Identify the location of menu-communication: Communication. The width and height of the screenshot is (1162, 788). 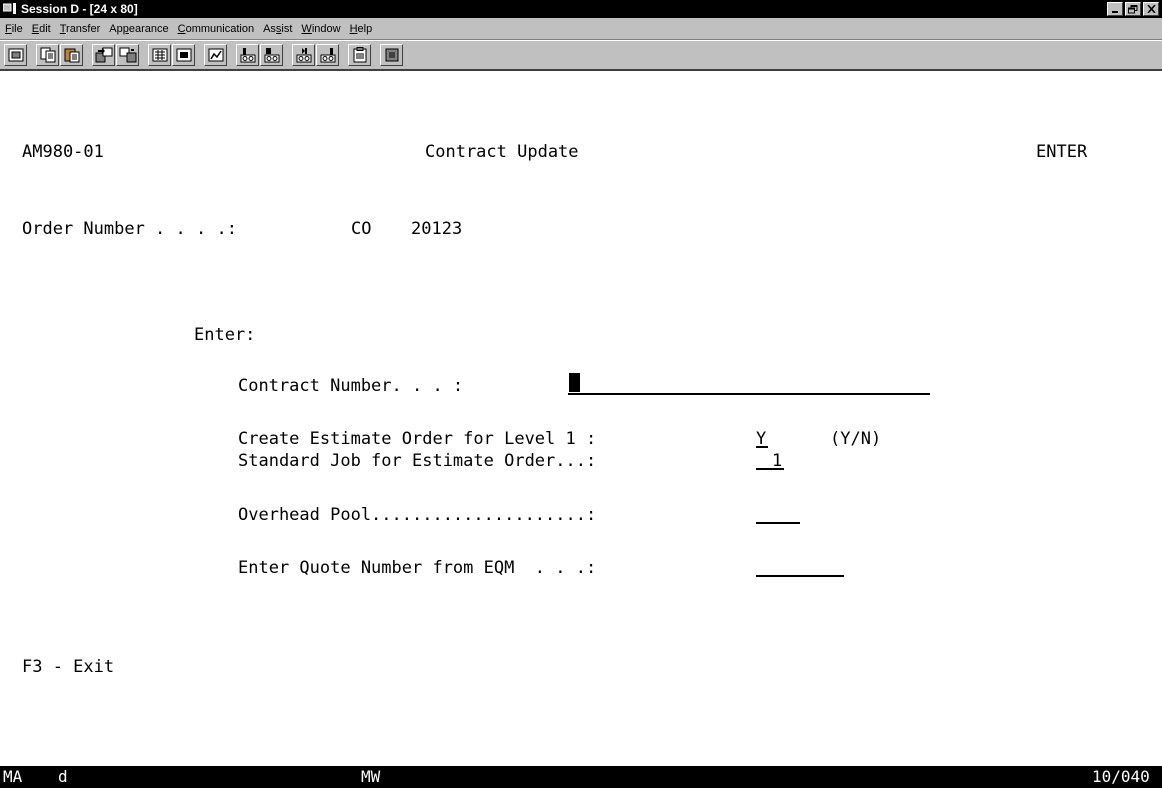
(215, 29).